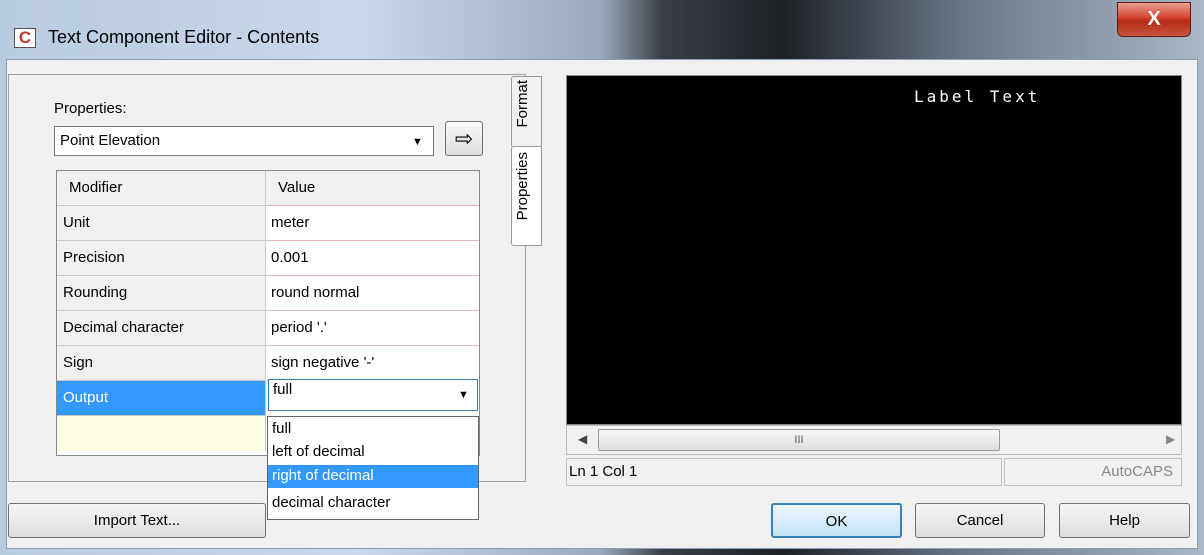  I want to click on modifier-cell: Output, so click(161, 398).